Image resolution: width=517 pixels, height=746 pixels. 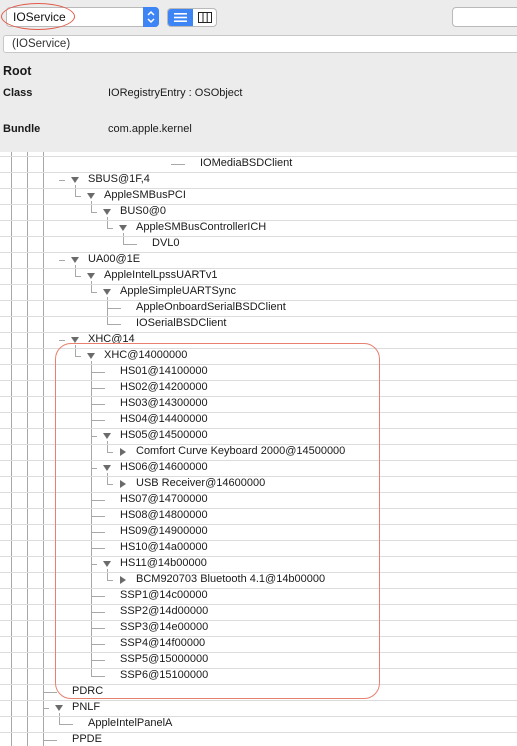 What do you see at coordinates (161, 275) in the screenshot?
I see `tree-node-label: AppleIntelLpssUARTv1` at bounding box center [161, 275].